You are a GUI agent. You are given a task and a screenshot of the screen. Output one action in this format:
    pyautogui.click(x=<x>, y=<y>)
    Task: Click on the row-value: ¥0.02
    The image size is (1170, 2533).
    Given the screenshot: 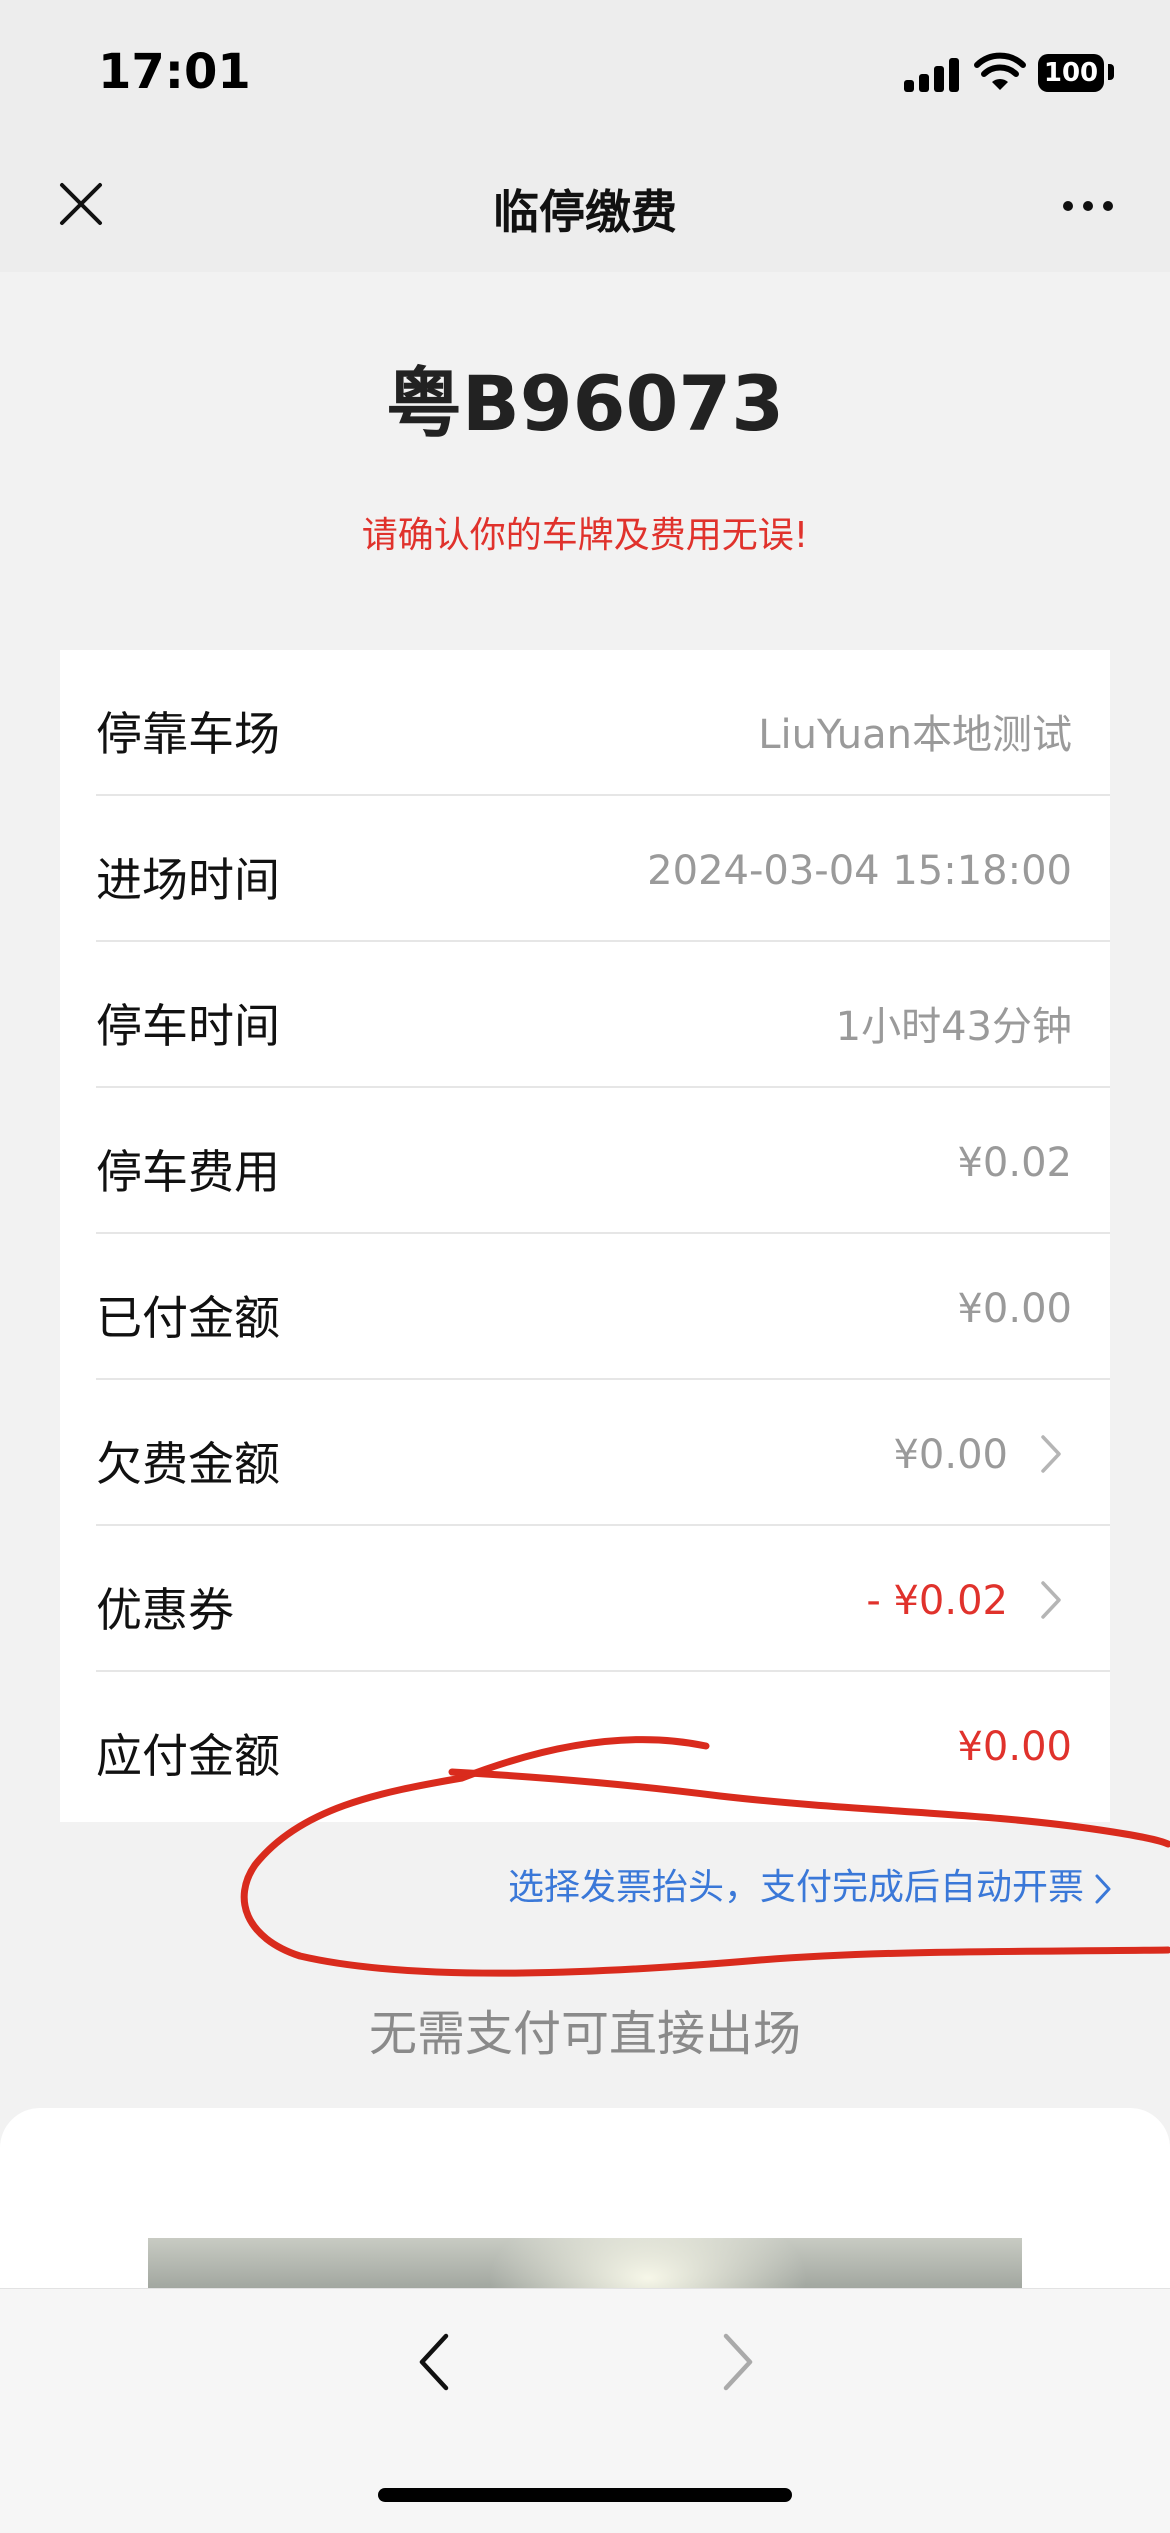 What is the action you would take?
    pyautogui.click(x=1014, y=1163)
    